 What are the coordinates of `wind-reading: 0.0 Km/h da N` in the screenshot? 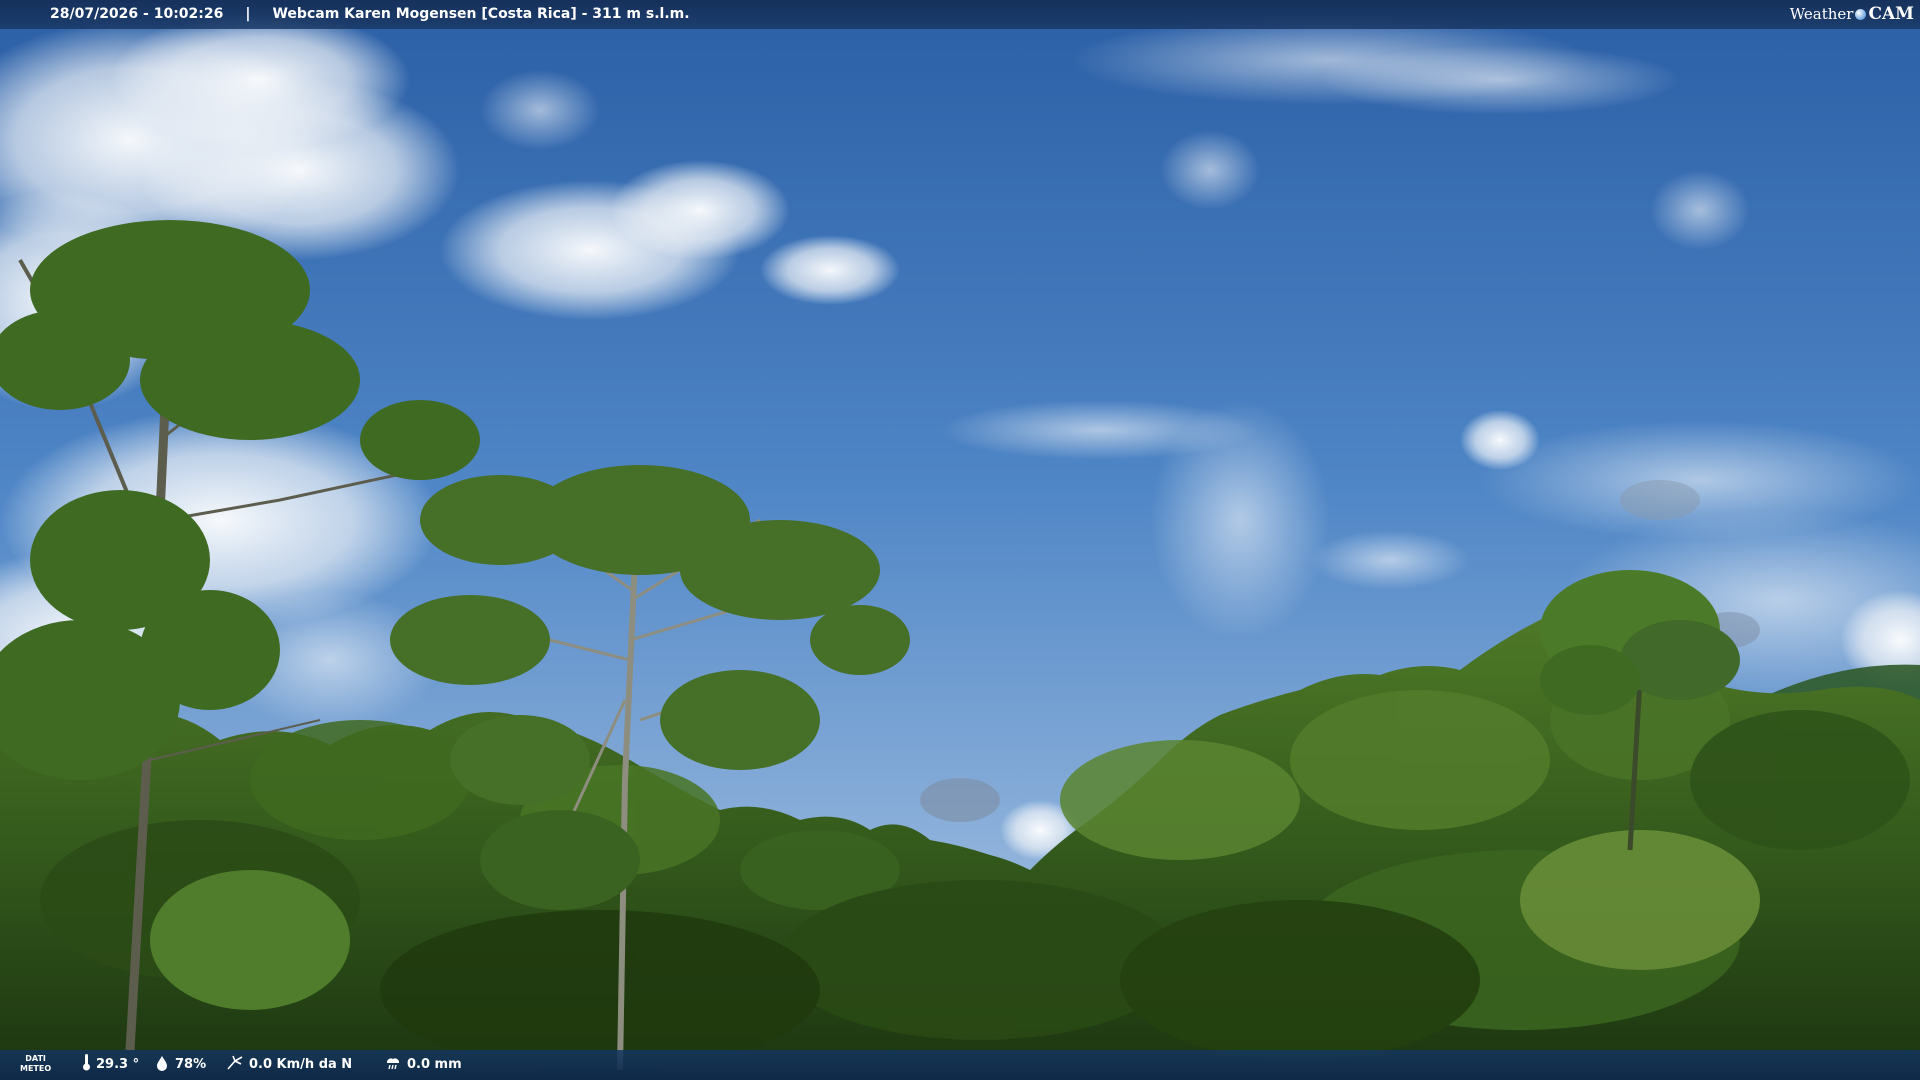 It's located at (289, 1065).